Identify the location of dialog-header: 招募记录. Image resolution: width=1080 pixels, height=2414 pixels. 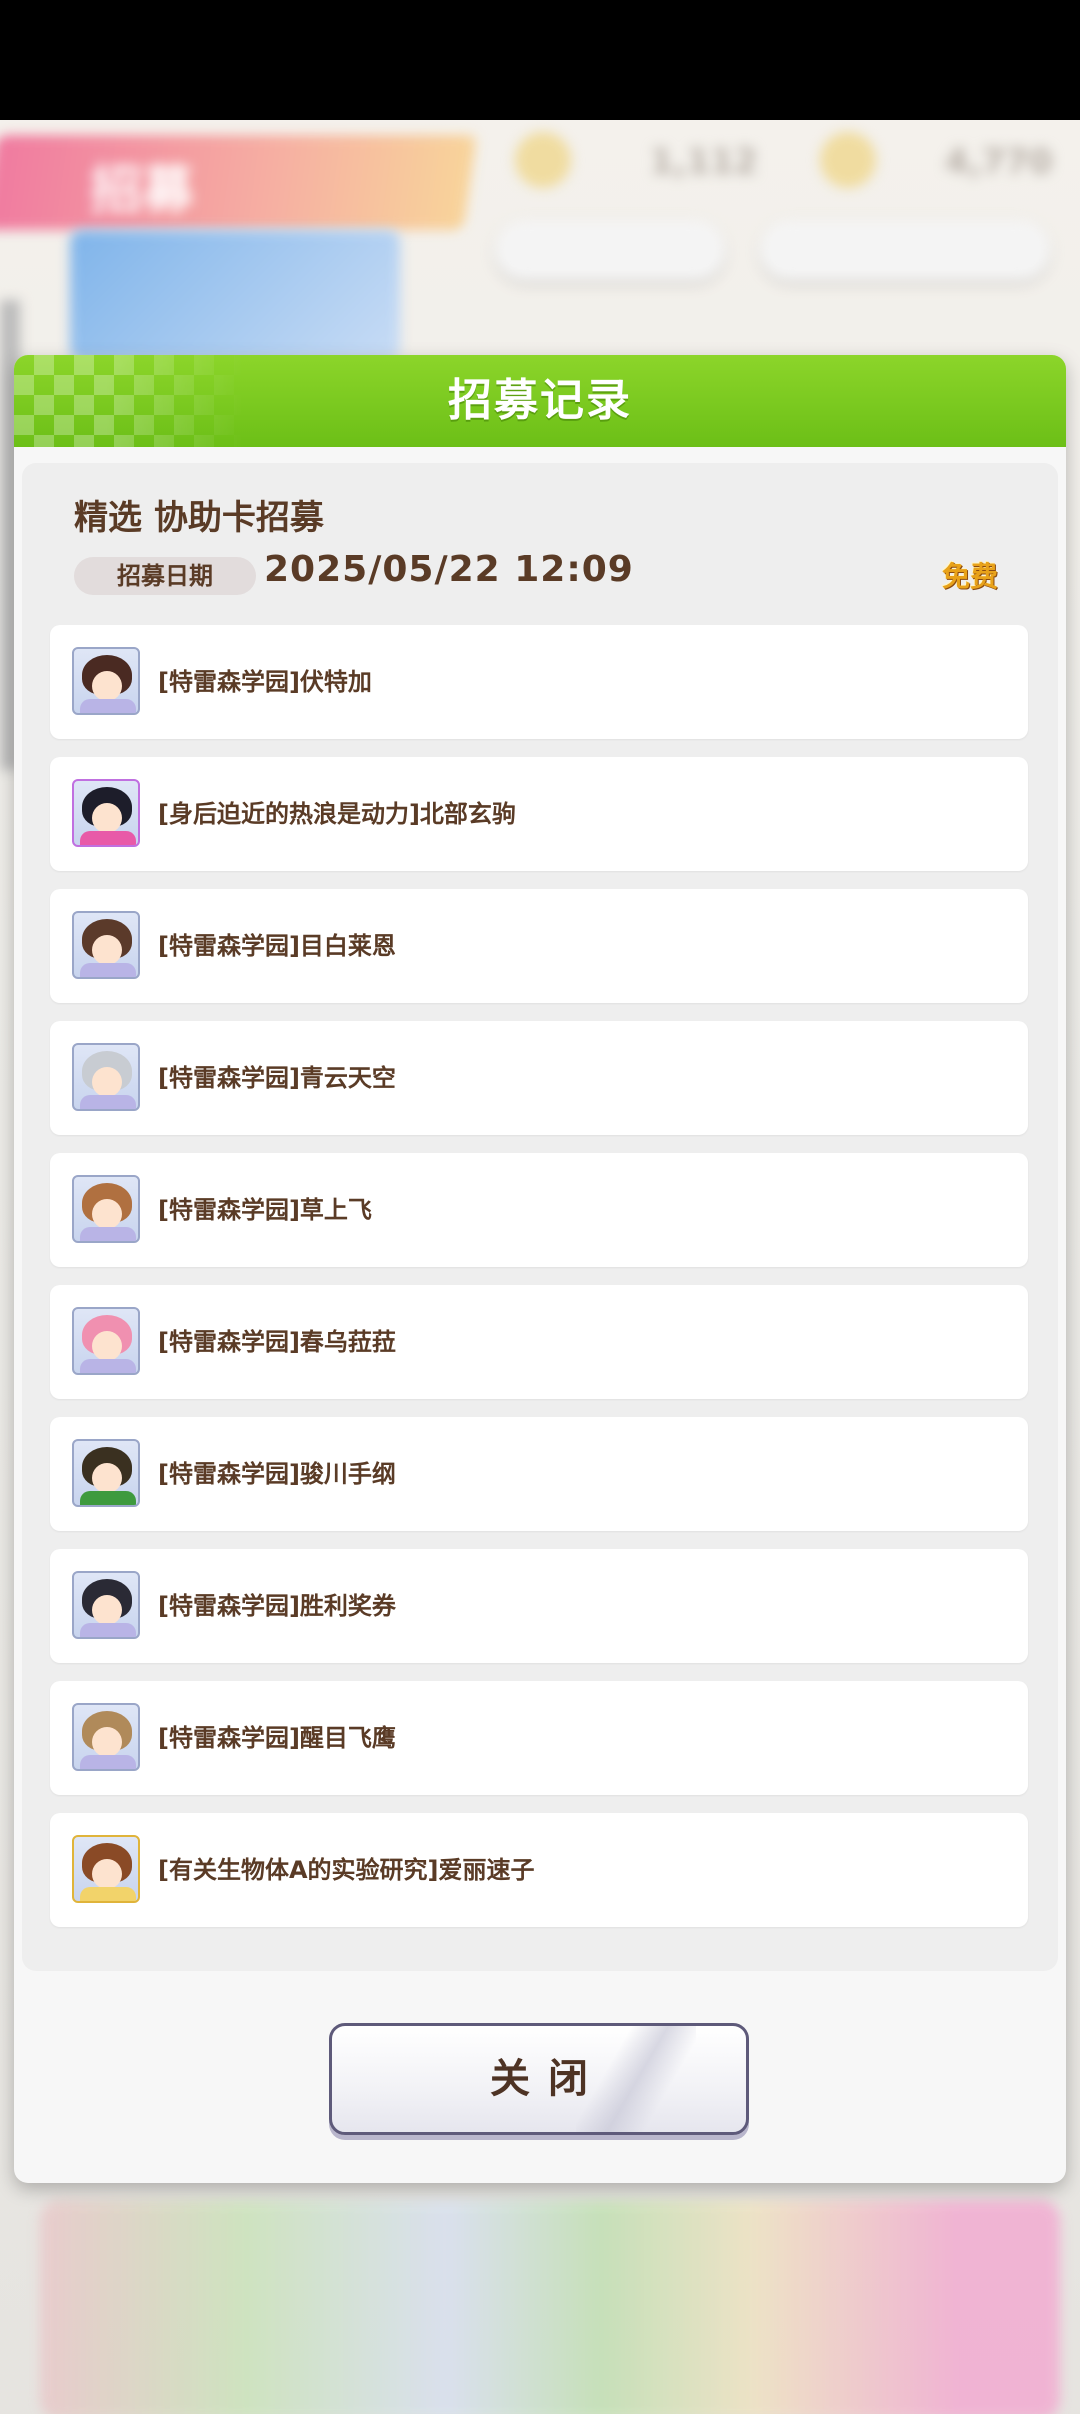
(540, 401).